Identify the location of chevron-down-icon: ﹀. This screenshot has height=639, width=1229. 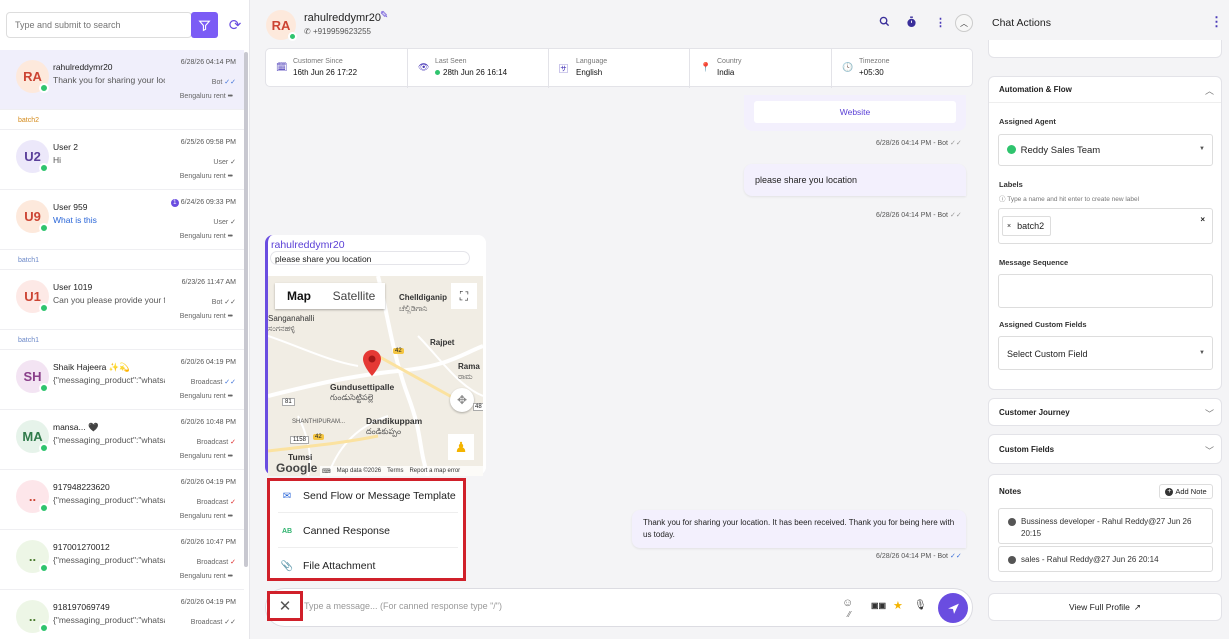
(1210, 414).